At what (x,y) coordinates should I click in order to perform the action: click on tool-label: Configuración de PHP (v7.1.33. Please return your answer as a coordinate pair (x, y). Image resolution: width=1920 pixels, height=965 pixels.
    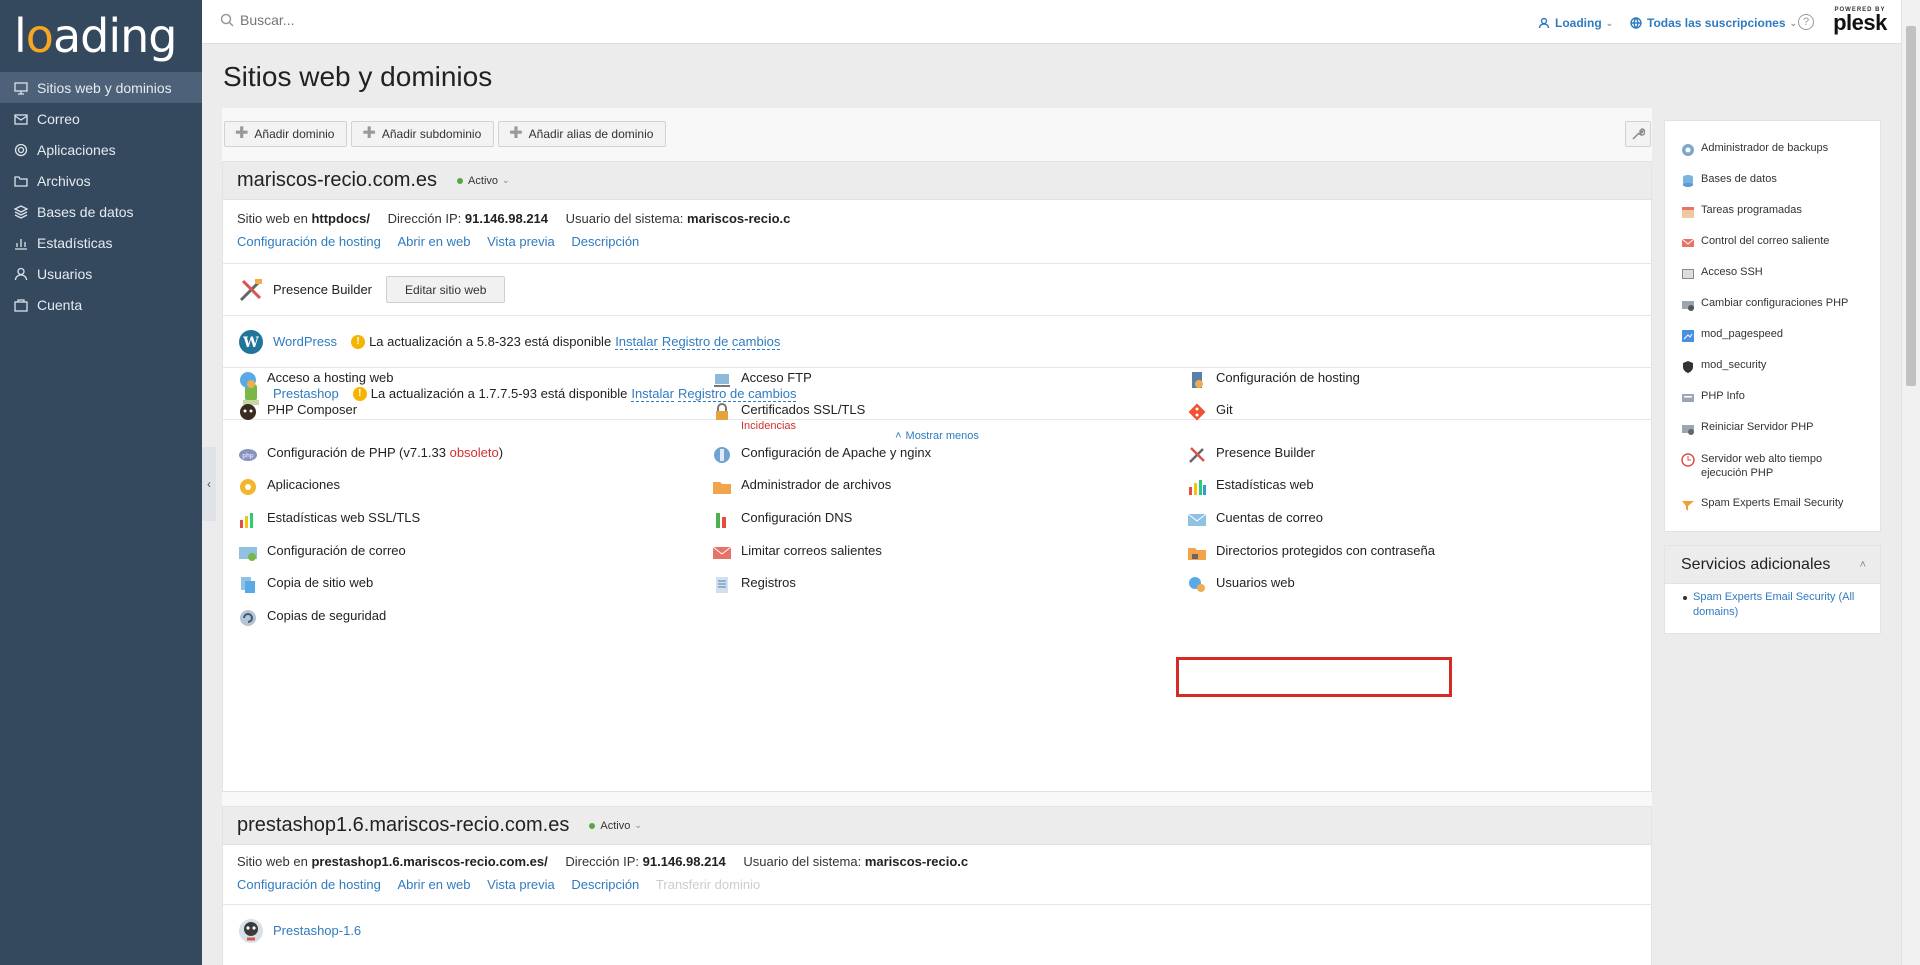
    Looking at the image, I should click on (358, 452).